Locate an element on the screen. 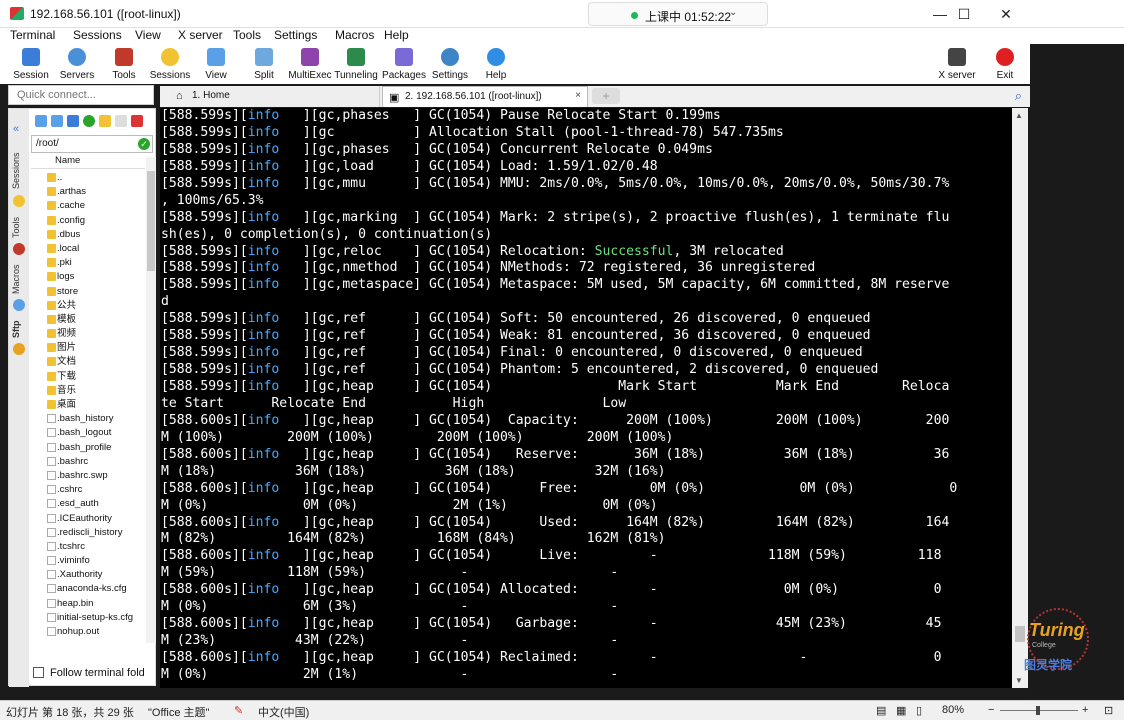 The height and width of the screenshot is (720, 1124). follow-checkbox is located at coordinates (38, 672).